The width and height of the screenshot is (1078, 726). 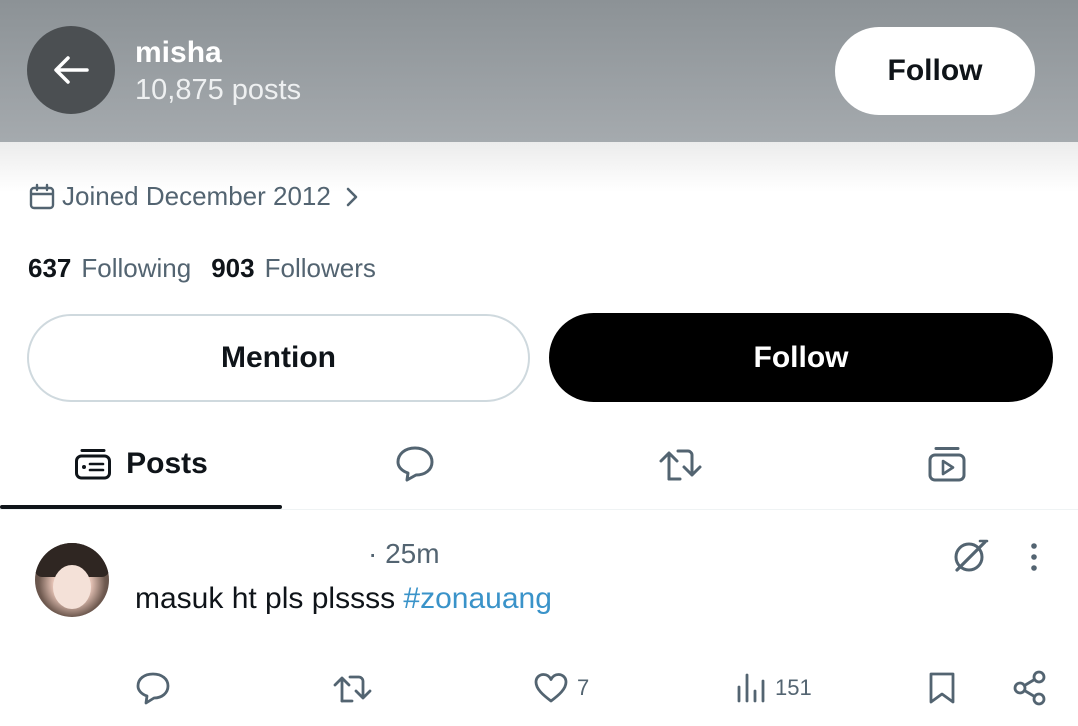 I want to click on post-actions: 7 151, so click(x=539, y=689).